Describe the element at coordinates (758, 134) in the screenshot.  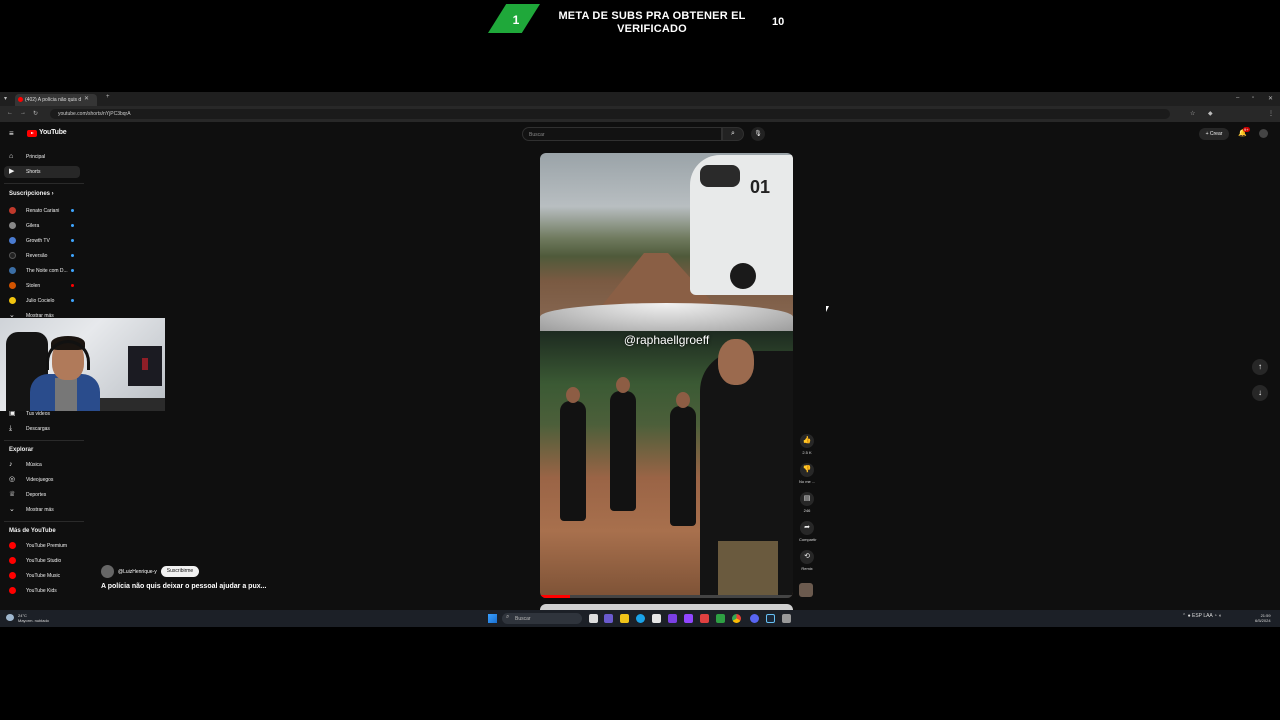
I see `voice-search-button: 🎙` at that location.